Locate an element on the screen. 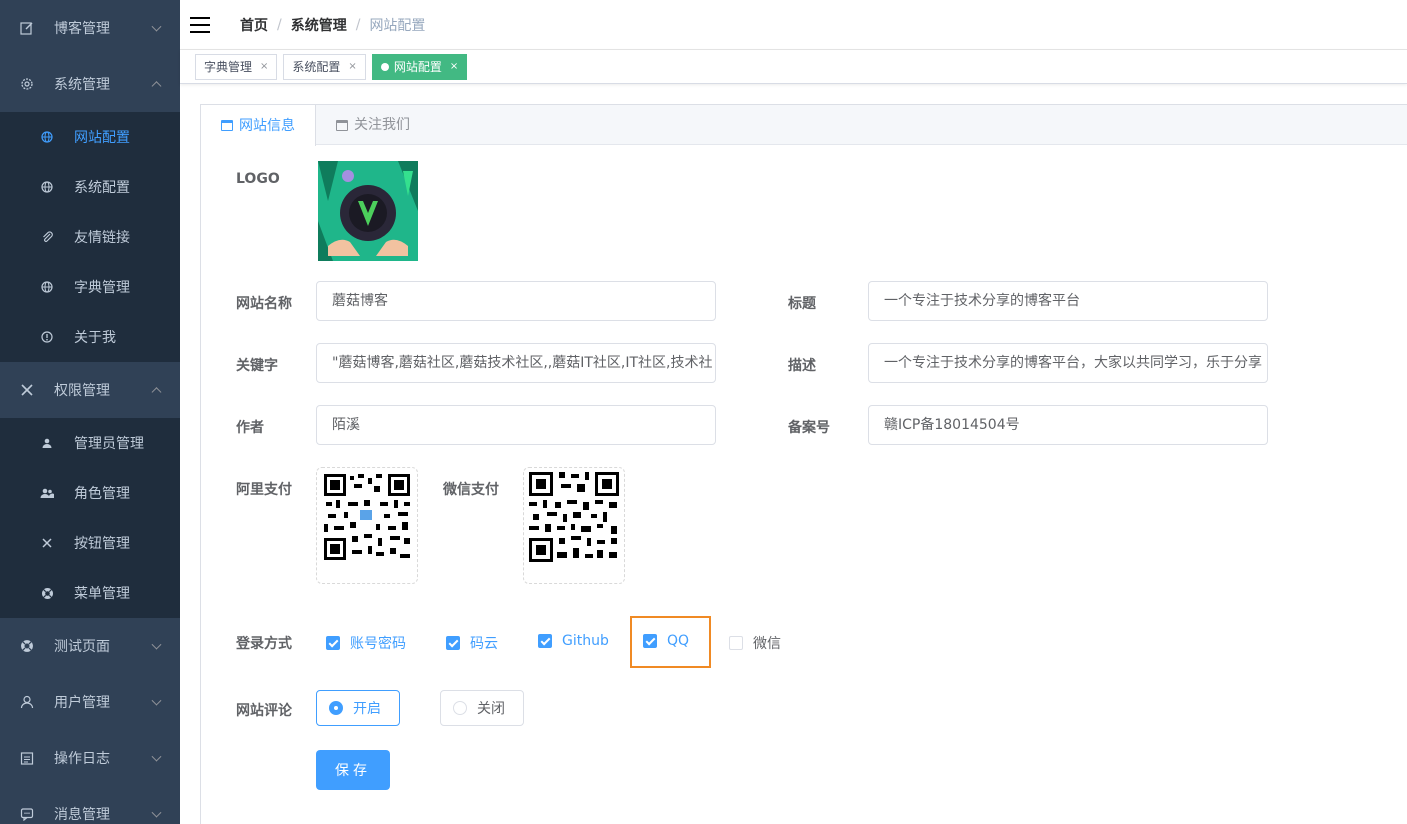 This screenshot has height=824, width=1407. tag-label: 系统配置 is located at coordinates (316, 66).